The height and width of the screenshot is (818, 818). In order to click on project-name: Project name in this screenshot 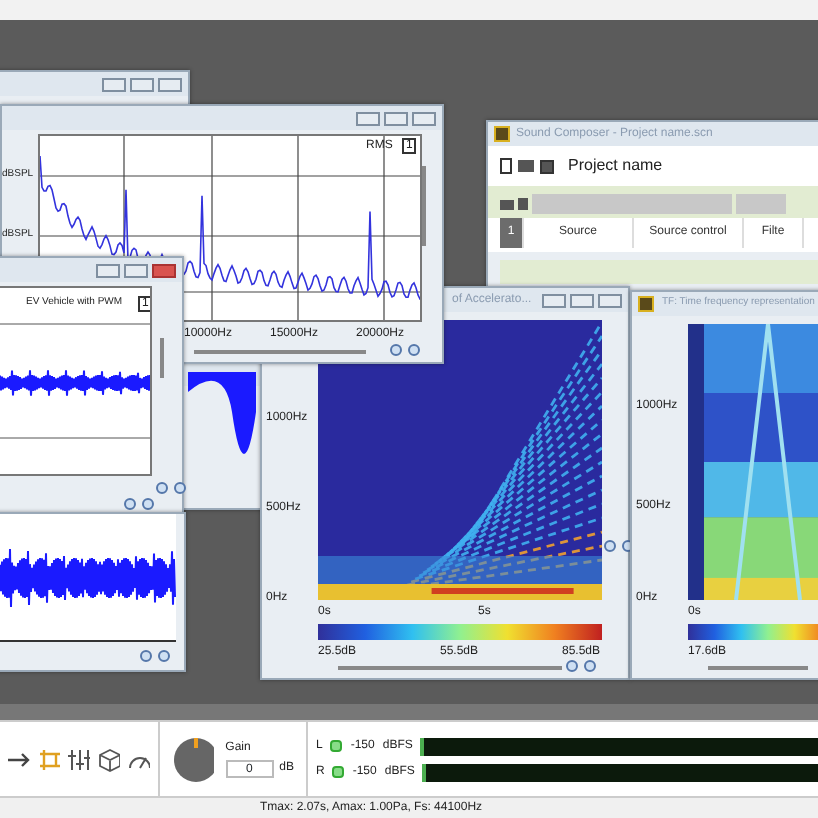, I will do `click(615, 166)`.